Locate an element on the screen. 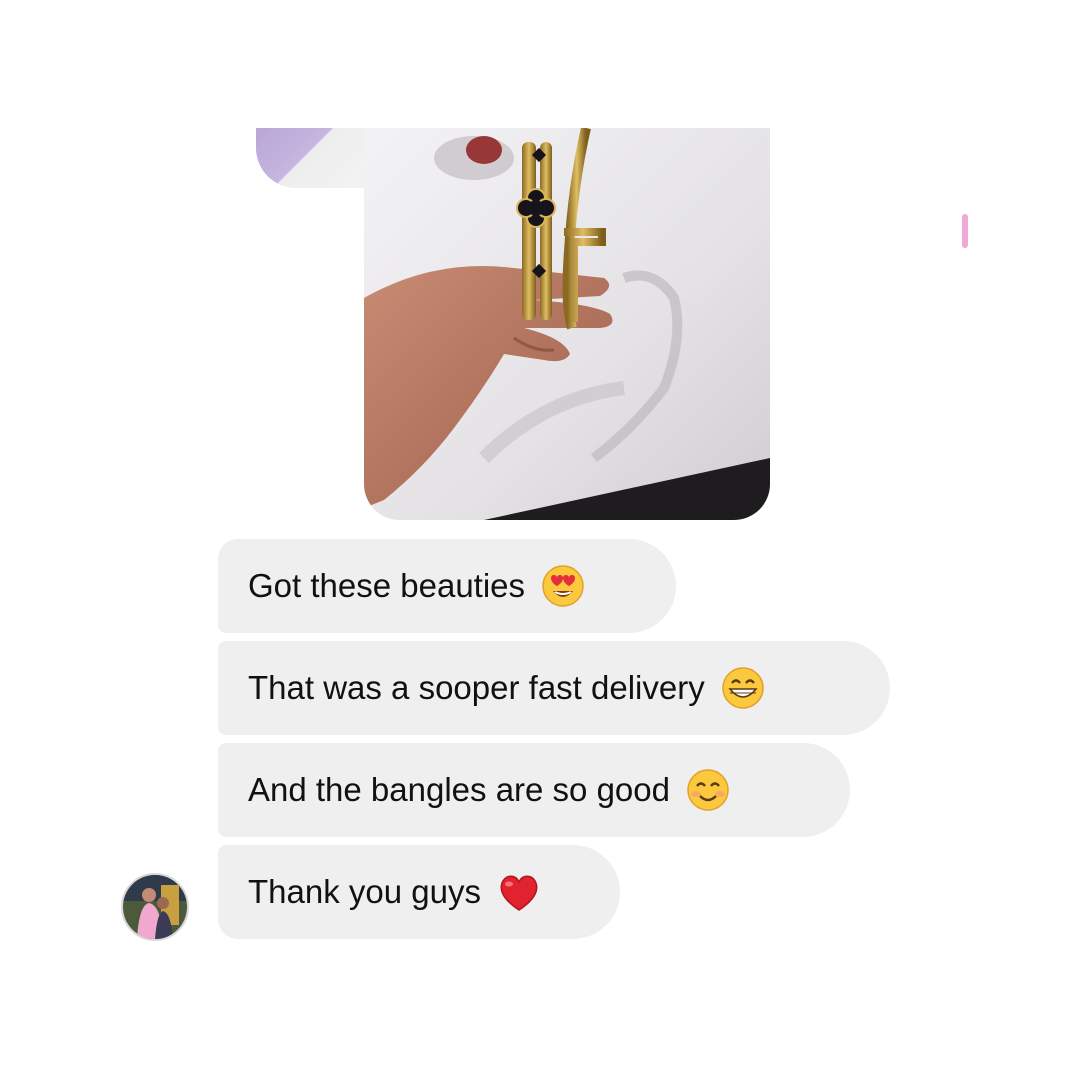 Image resolution: width=1080 pixels, height=1080 pixels. heart-eyes-emoji-icon is located at coordinates (563, 586).